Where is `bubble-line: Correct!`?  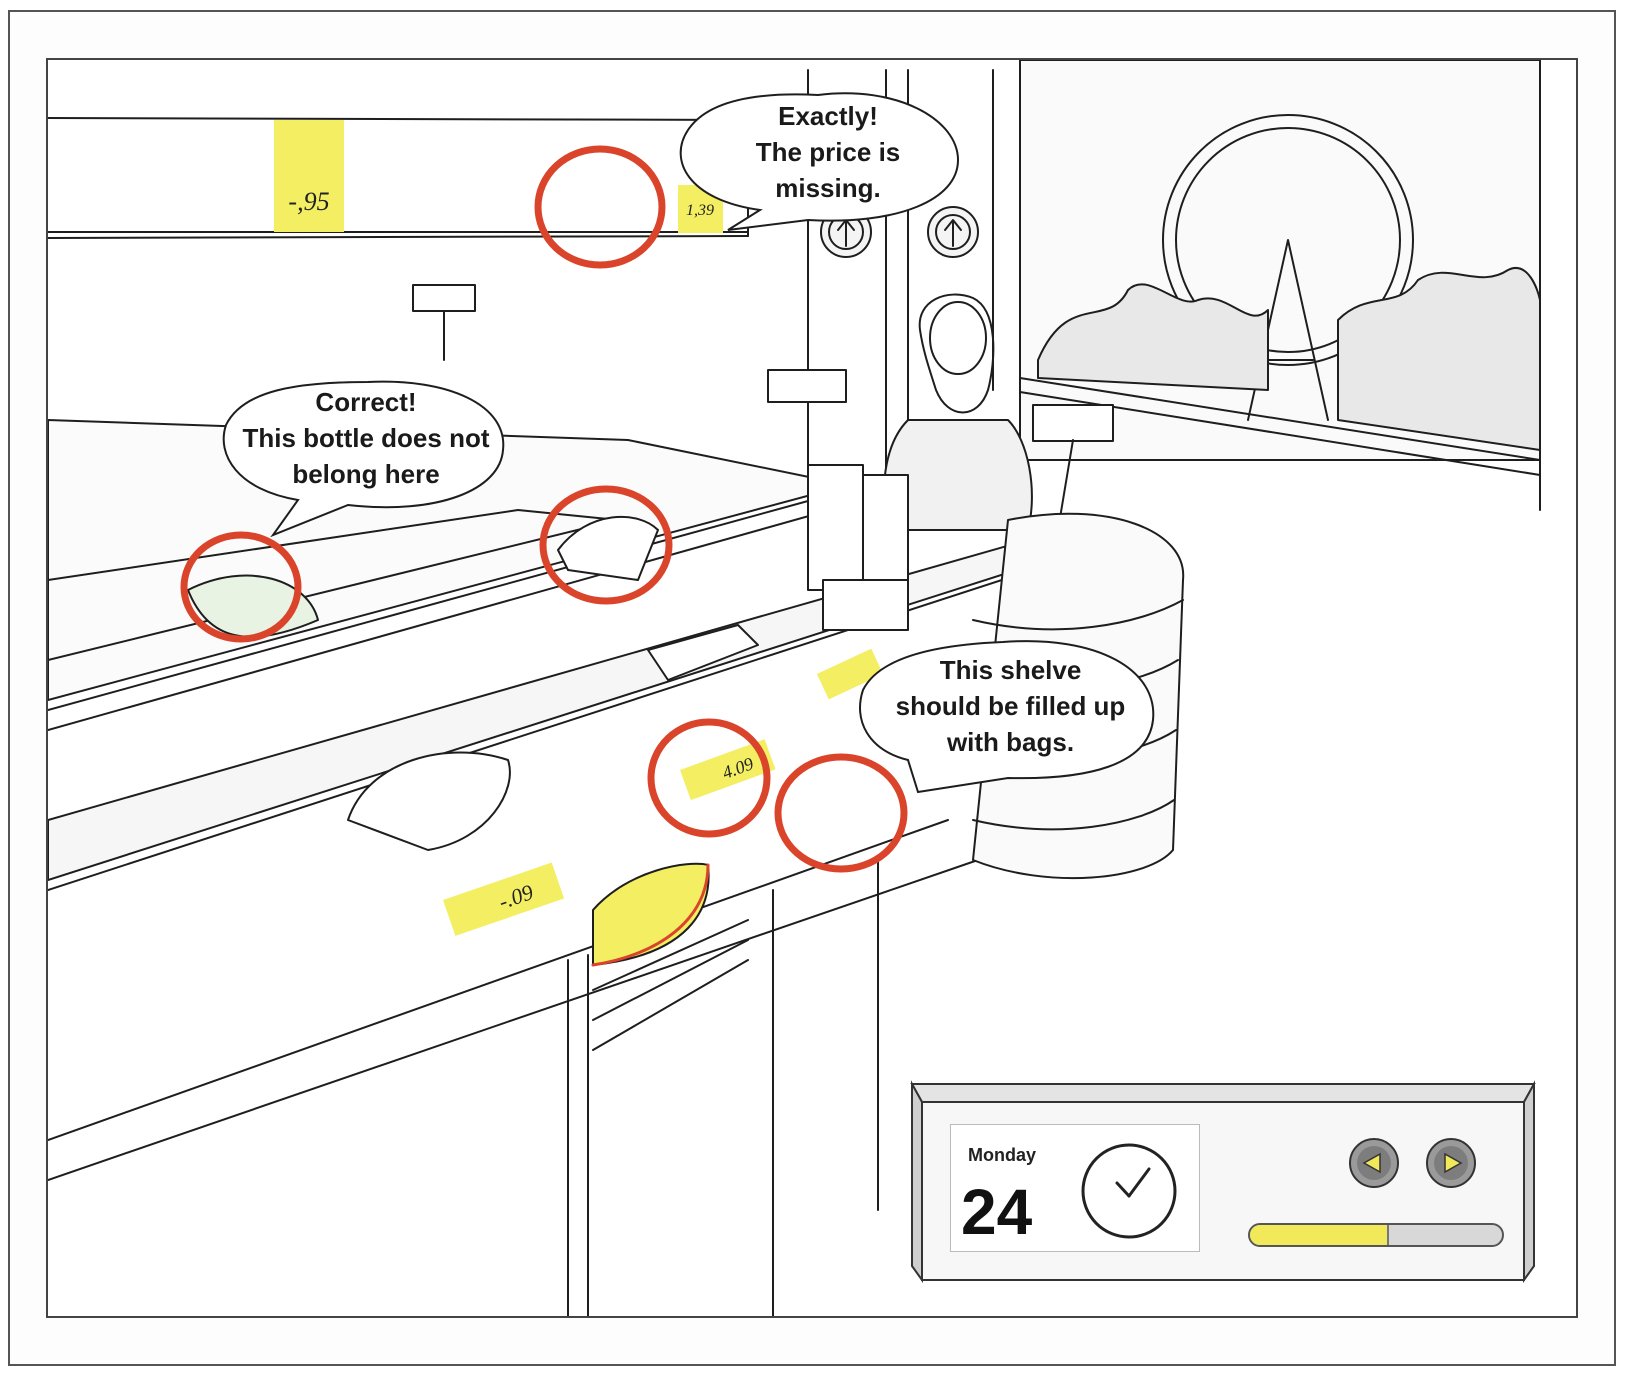 bubble-line: Correct! is located at coordinates (366, 402).